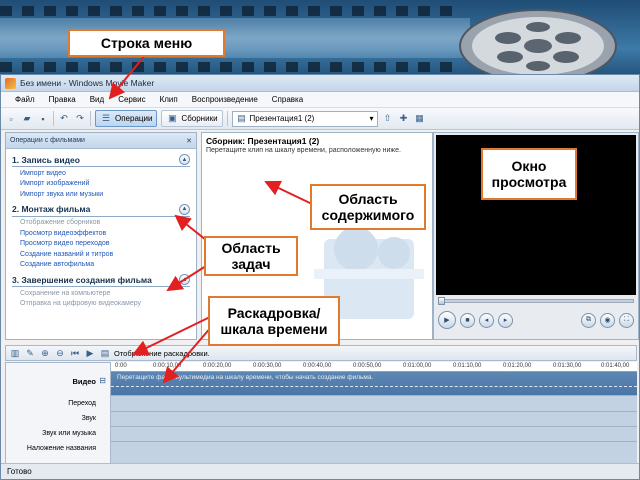 The height and width of the screenshot is (480, 640). What do you see at coordinates (61, 448) in the screenshot?
I see `track-label-title-overlay: Наложение названия` at bounding box center [61, 448].